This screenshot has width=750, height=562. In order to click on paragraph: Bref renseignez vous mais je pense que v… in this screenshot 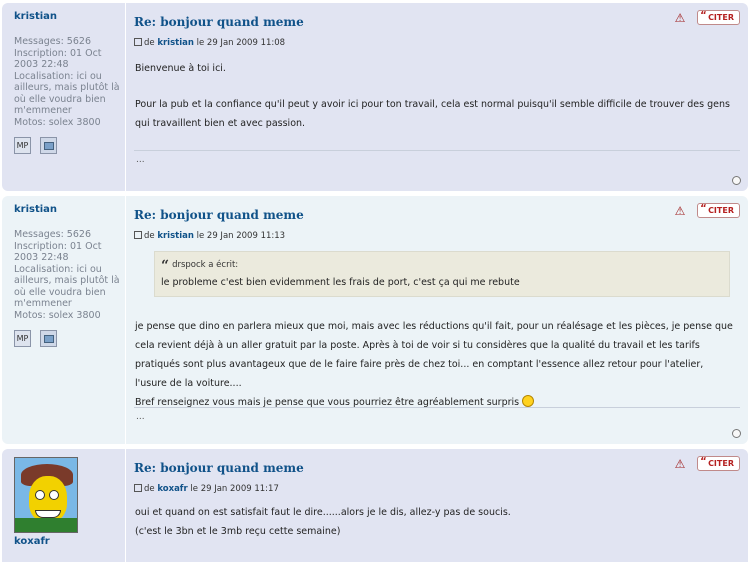, I will do `click(434, 402)`.